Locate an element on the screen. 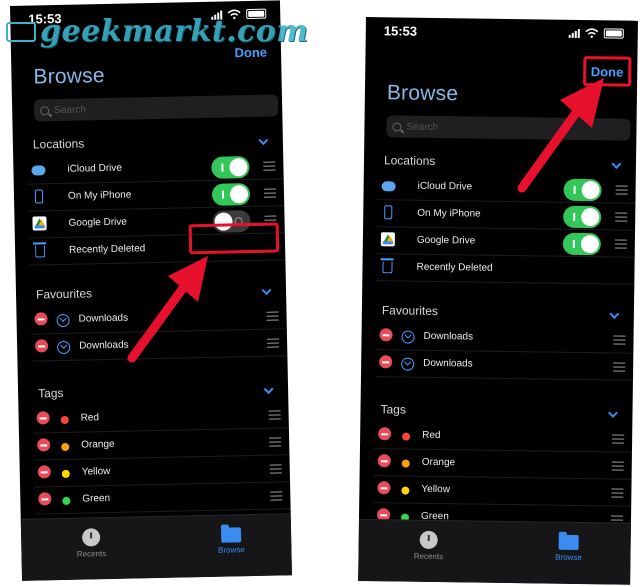 The image size is (644, 587). tag-label: Yellow is located at coordinates (96, 472).